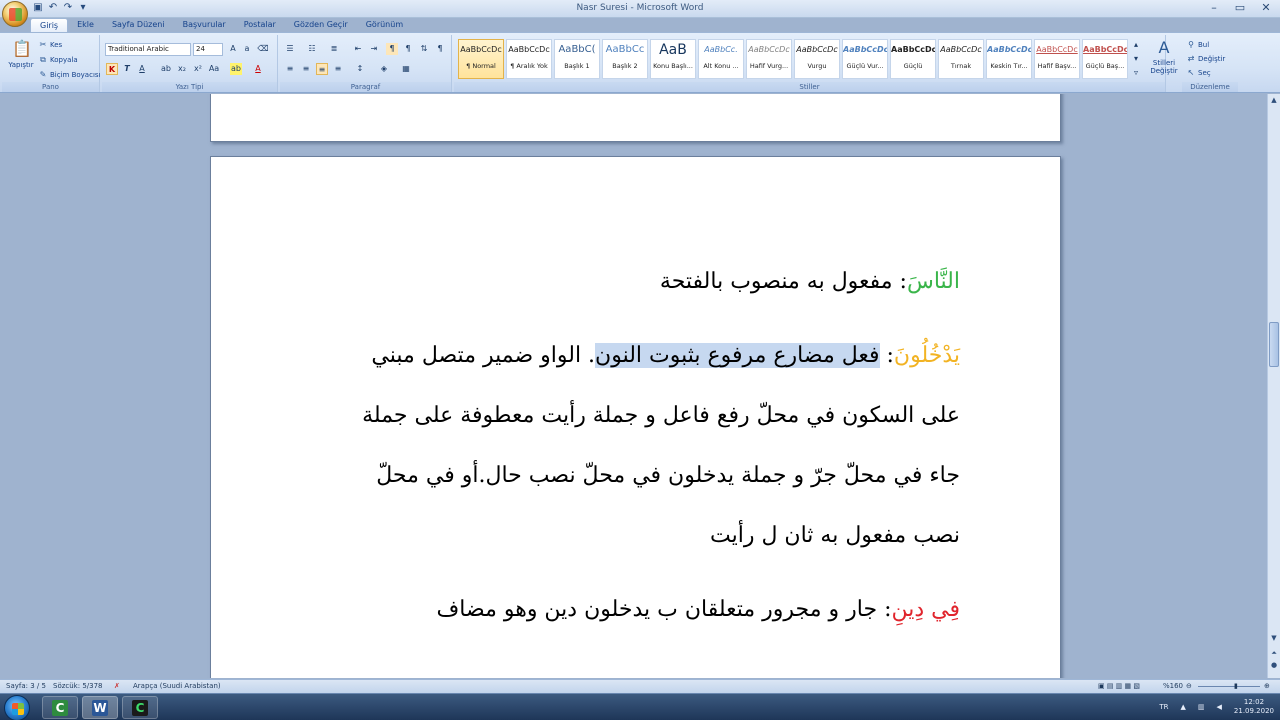 The width and height of the screenshot is (1280, 720). I want to click on styles-scroll-up-icon: ▴, so click(1136, 45).